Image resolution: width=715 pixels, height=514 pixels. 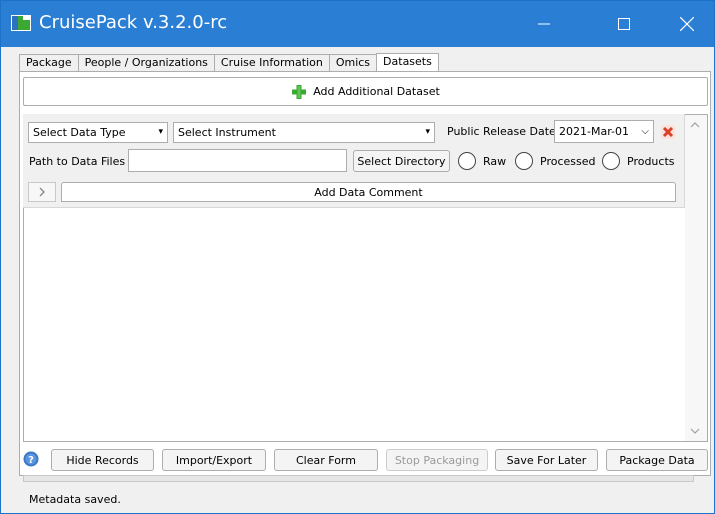 I want to click on window-title: CruisePack v.3.2.0-rc, so click(x=133, y=22).